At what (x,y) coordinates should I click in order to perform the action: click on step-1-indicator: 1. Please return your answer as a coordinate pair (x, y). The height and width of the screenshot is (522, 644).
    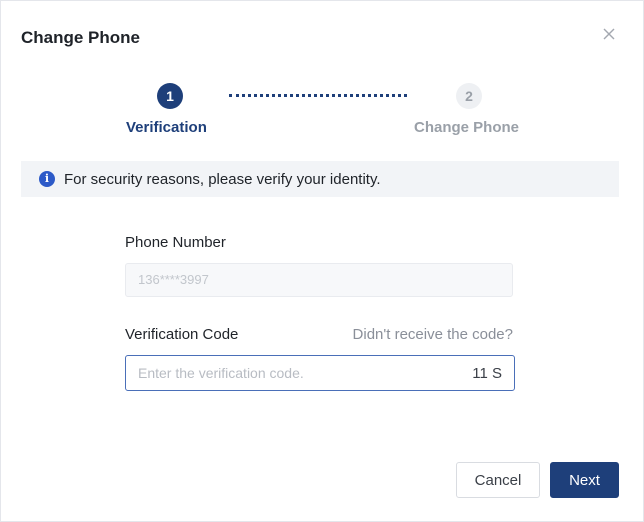
    Looking at the image, I should click on (170, 96).